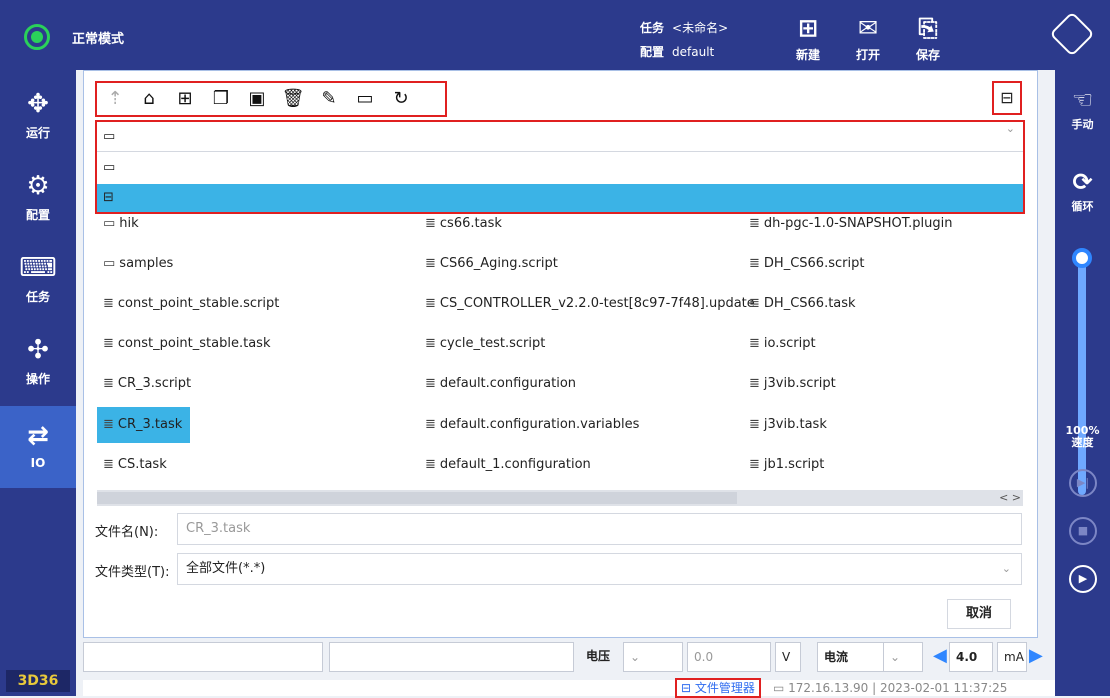 Image resolution: width=1110 pixels, height=698 pixels. I want to click on stop-button: ■, so click(1083, 531).